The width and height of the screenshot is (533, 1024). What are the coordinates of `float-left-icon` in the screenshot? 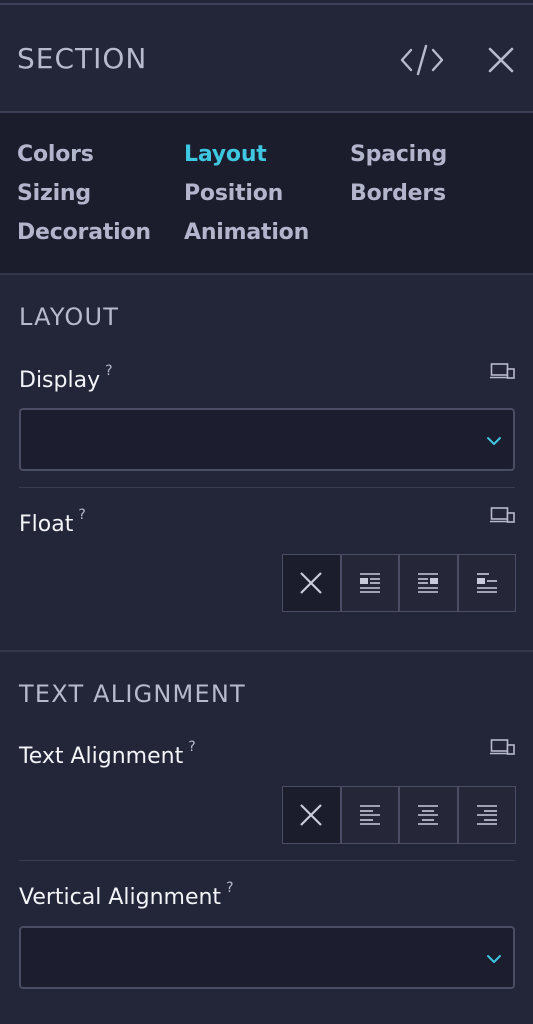 It's located at (369, 583).